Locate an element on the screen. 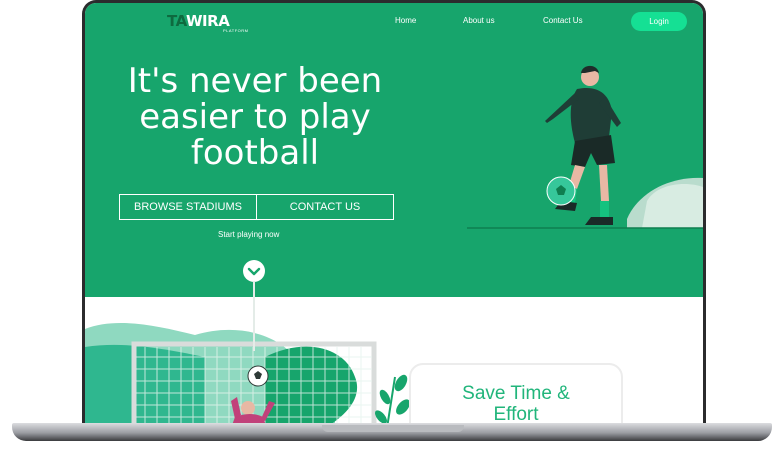 This screenshot has width=777, height=454. chevron-down-icon is located at coordinates (254, 271).